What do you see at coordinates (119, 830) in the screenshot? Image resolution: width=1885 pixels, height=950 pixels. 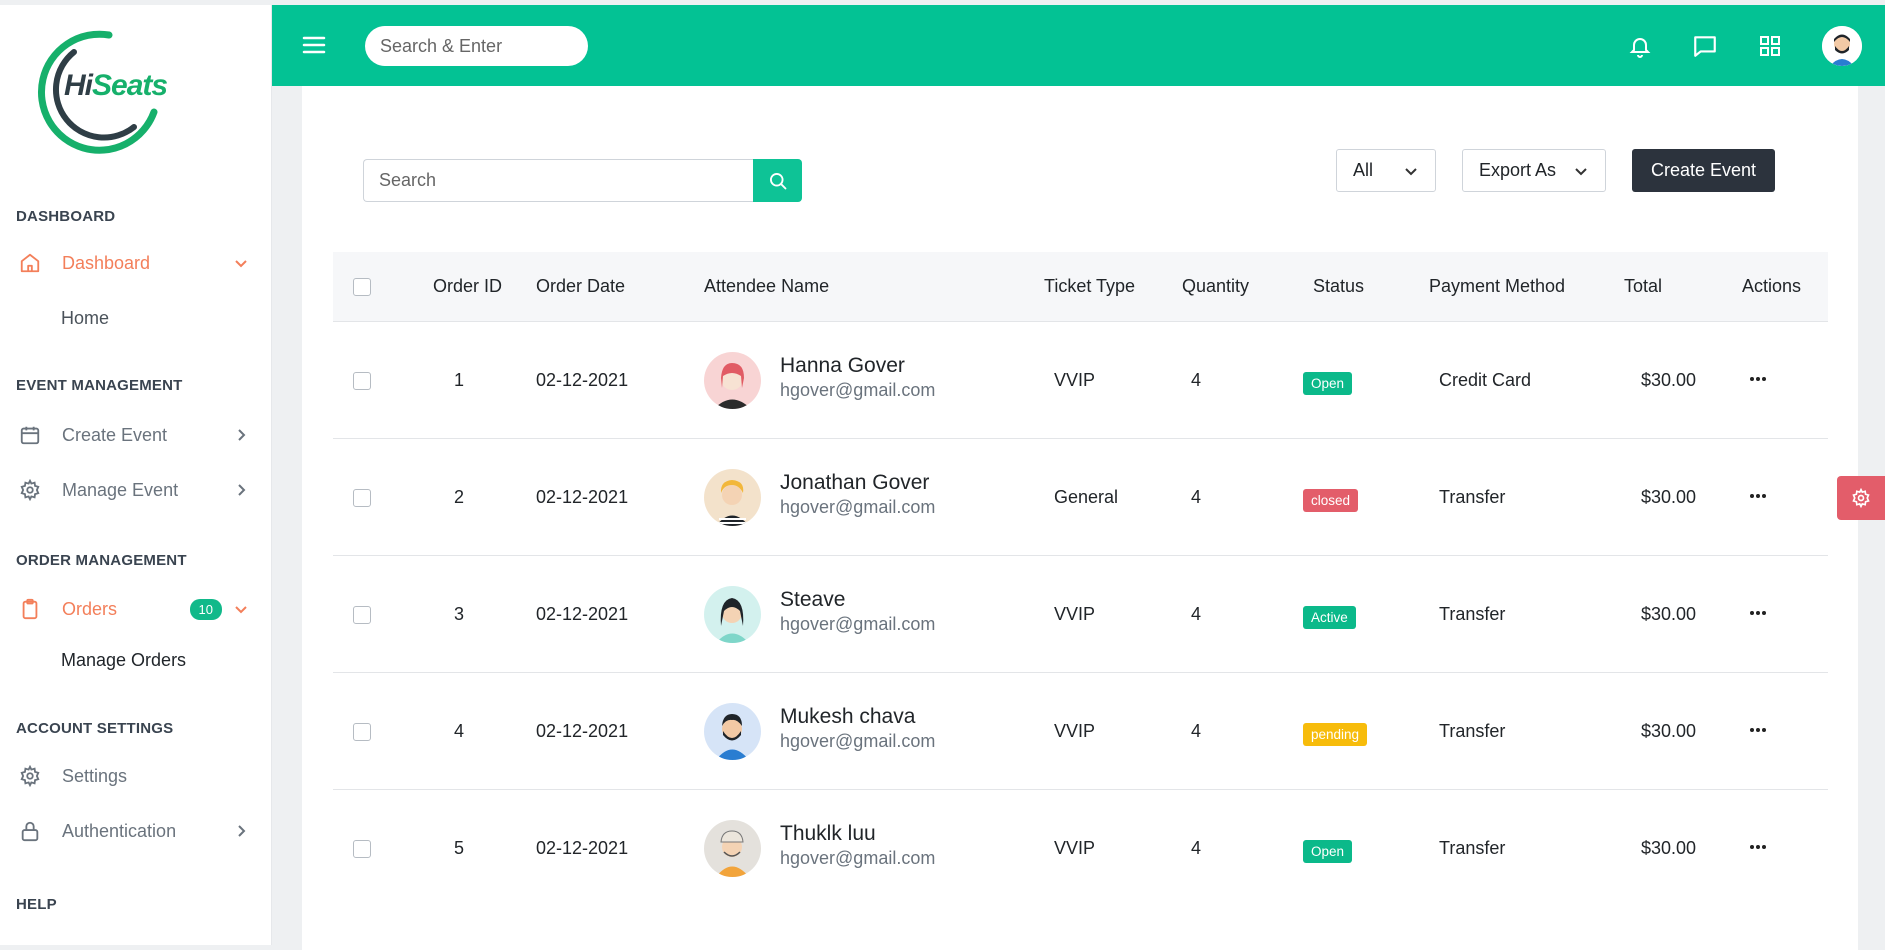 I see `sidebar-item-authentication-label: Authentication` at bounding box center [119, 830].